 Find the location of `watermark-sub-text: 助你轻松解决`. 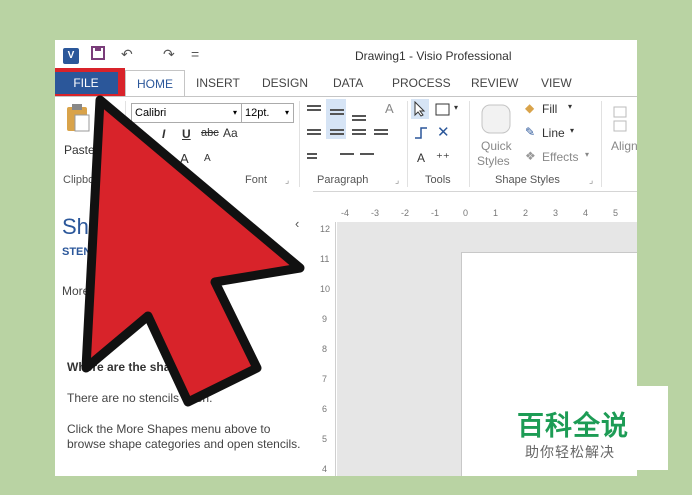

watermark-sub-text: 助你轻松解决 is located at coordinates (570, 452).